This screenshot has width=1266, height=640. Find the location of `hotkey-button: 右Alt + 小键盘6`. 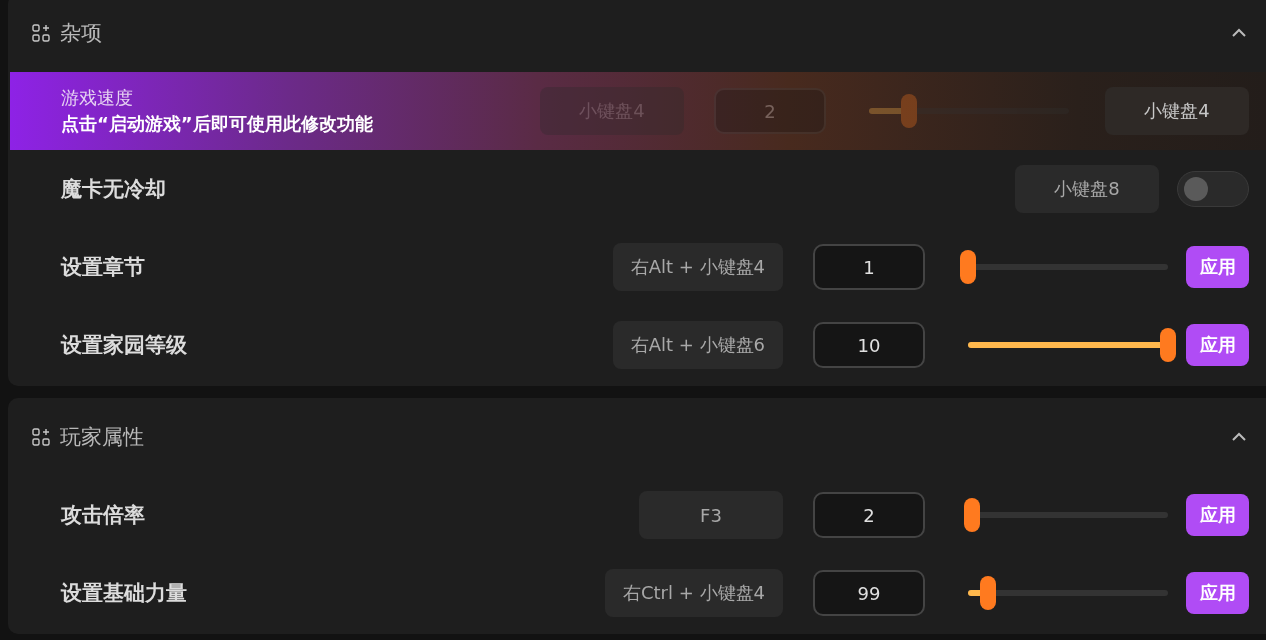

hotkey-button: 右Alt + 小键盘6 is located at coordinates (697, 345).